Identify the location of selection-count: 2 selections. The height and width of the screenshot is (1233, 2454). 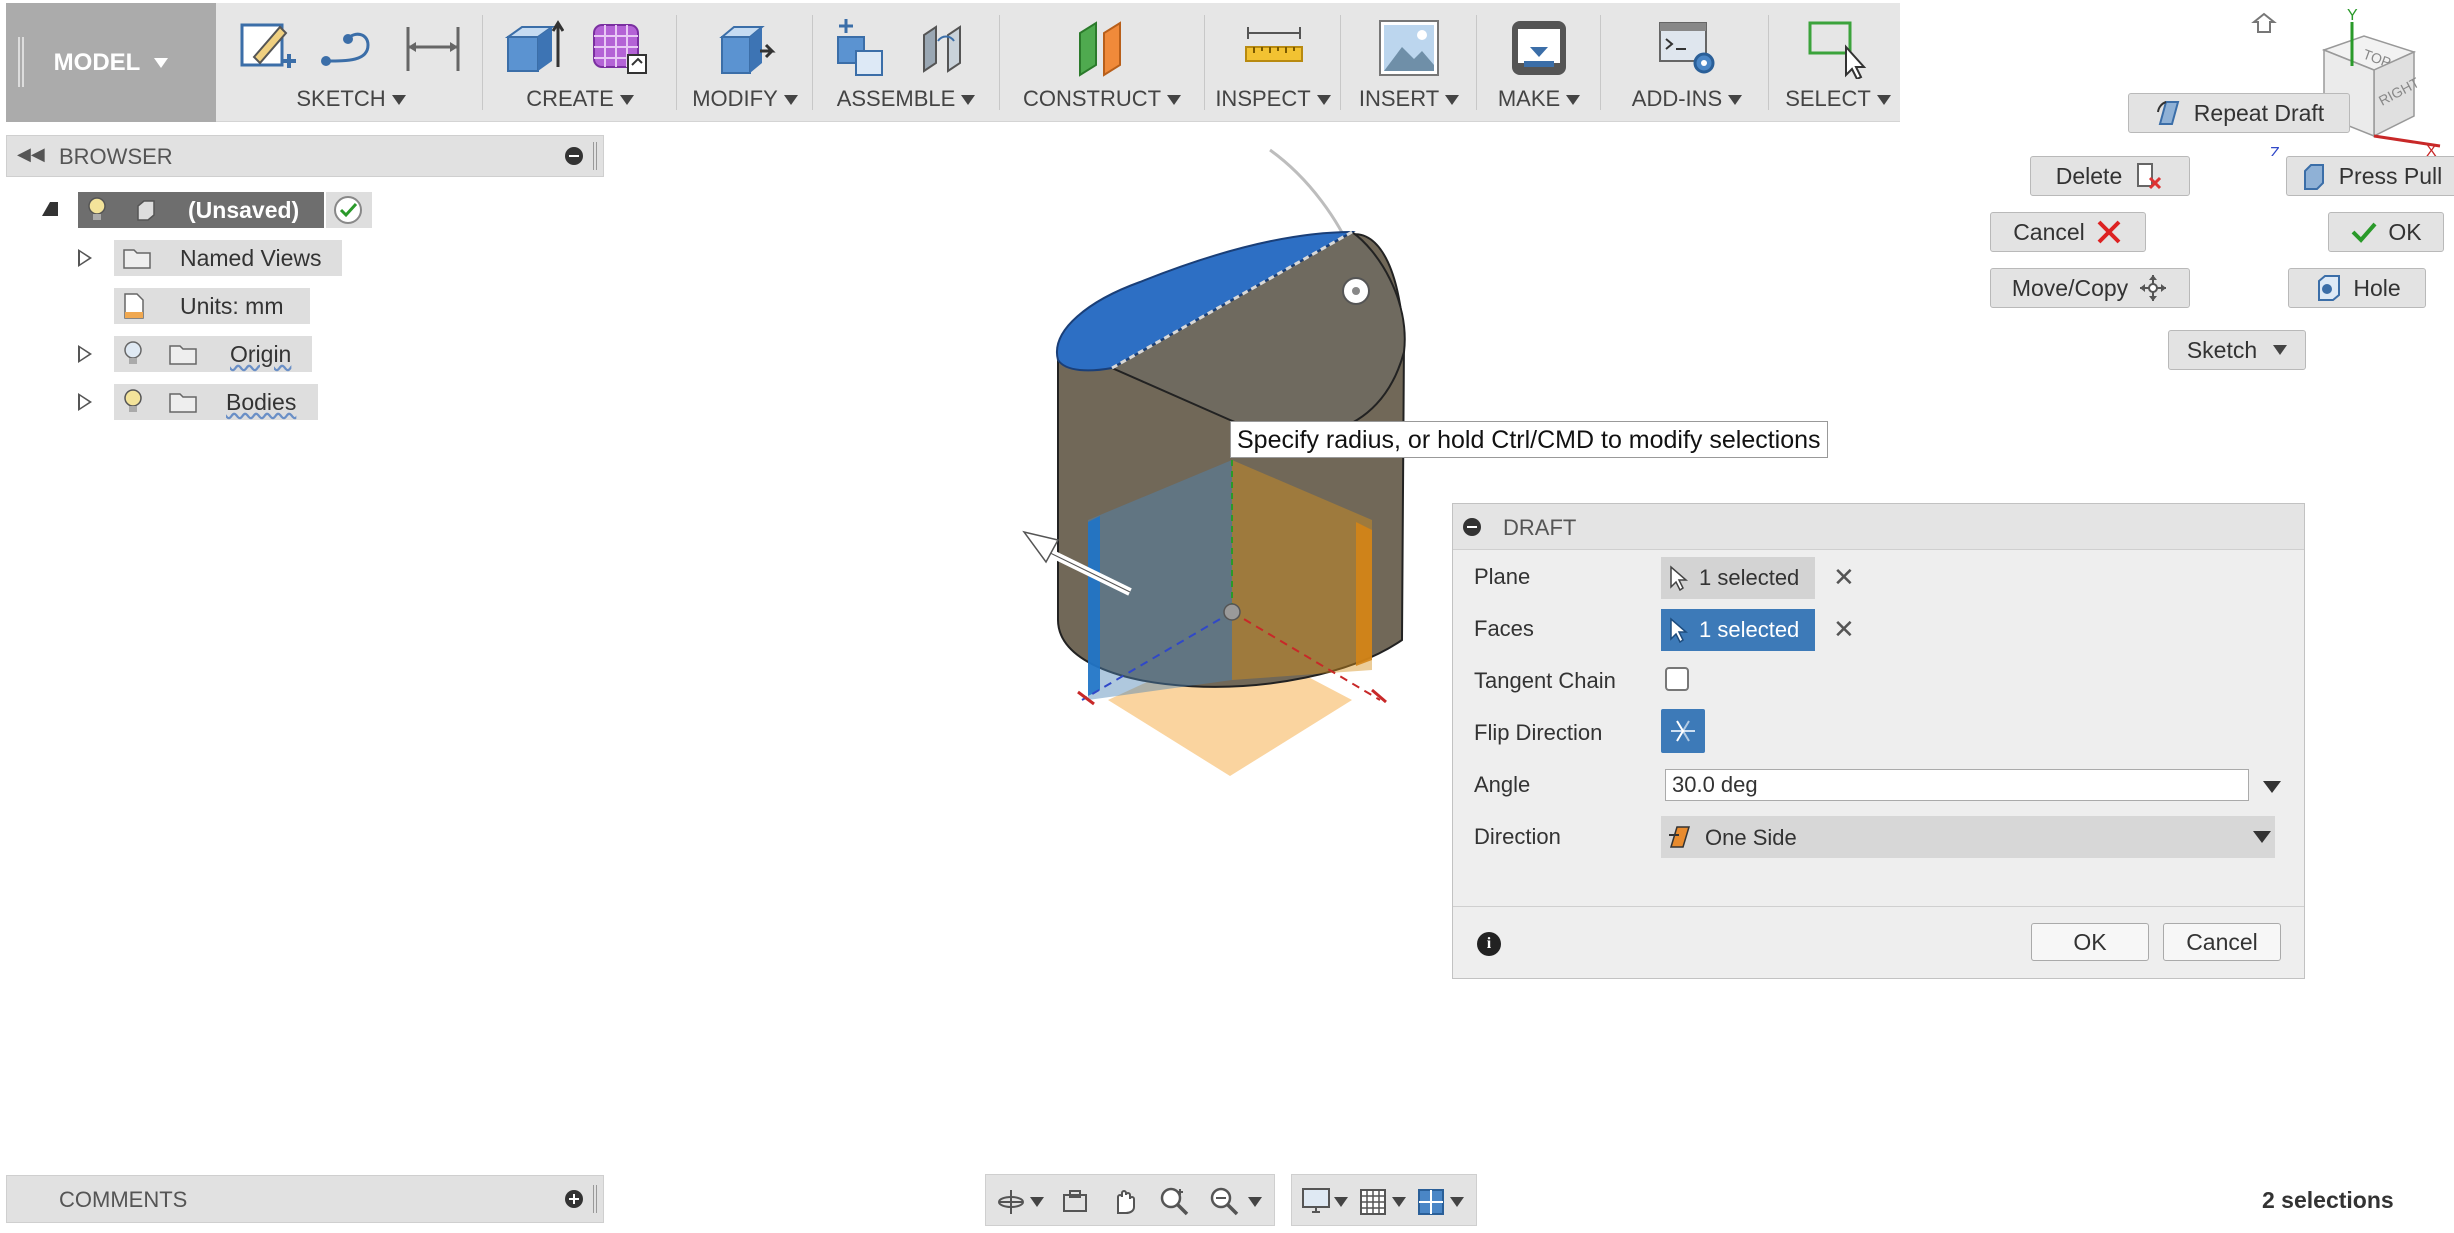
(2328, 1200).